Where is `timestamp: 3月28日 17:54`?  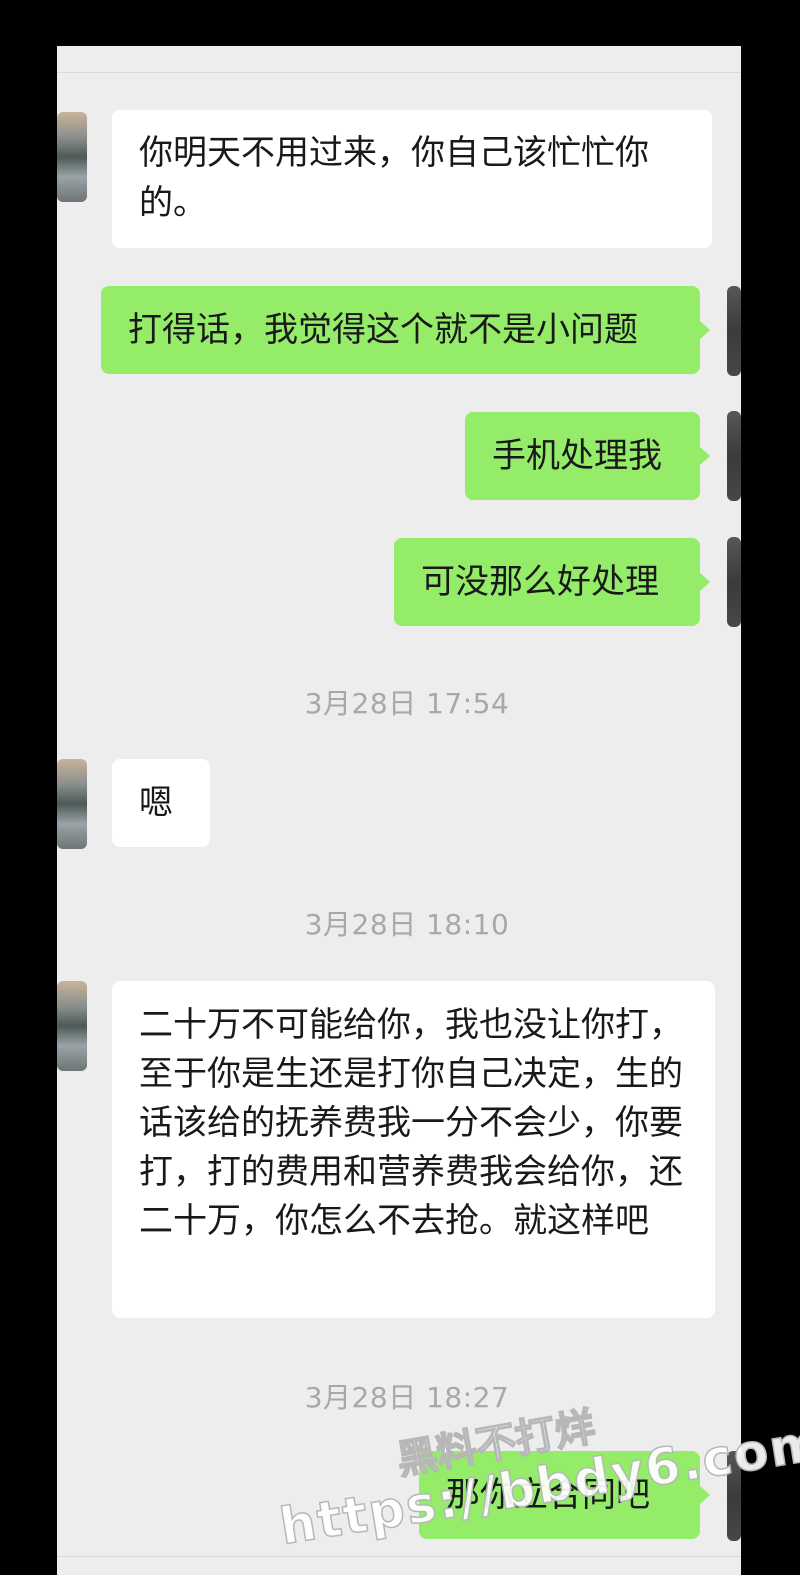 timestamp: 3月28日 17:54 is located at coordinates (407, 703).